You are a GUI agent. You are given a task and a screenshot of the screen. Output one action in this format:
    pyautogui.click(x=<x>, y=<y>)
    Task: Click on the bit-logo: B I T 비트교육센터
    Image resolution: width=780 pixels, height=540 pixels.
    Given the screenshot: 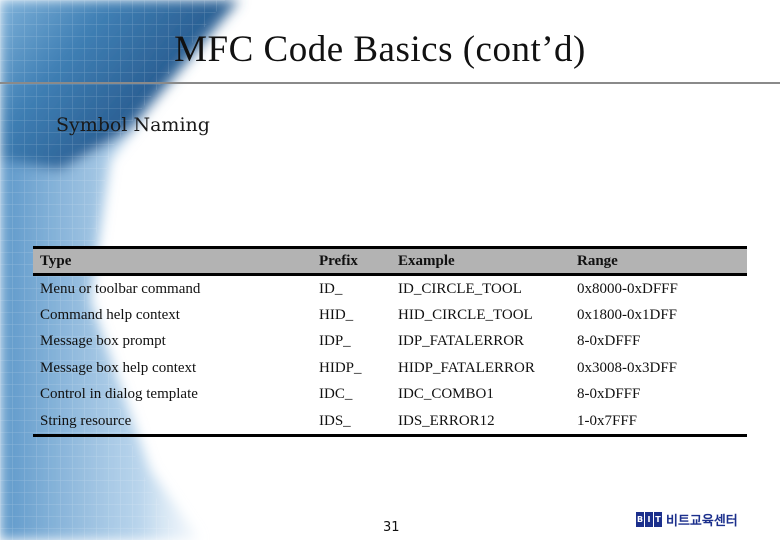 What is the action you would take?
    pyautogui.click(x=687, y=519)
    